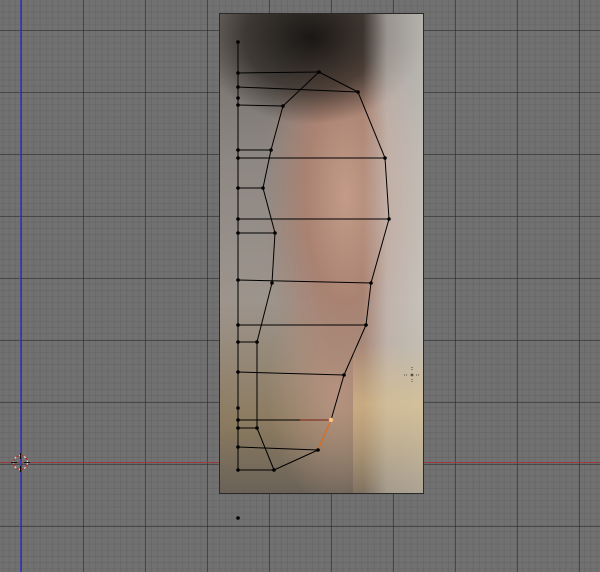  What do you see at coordinates (324, 435) in the screenshot?
I see `selected-edge` at bounding box center [324, 435].